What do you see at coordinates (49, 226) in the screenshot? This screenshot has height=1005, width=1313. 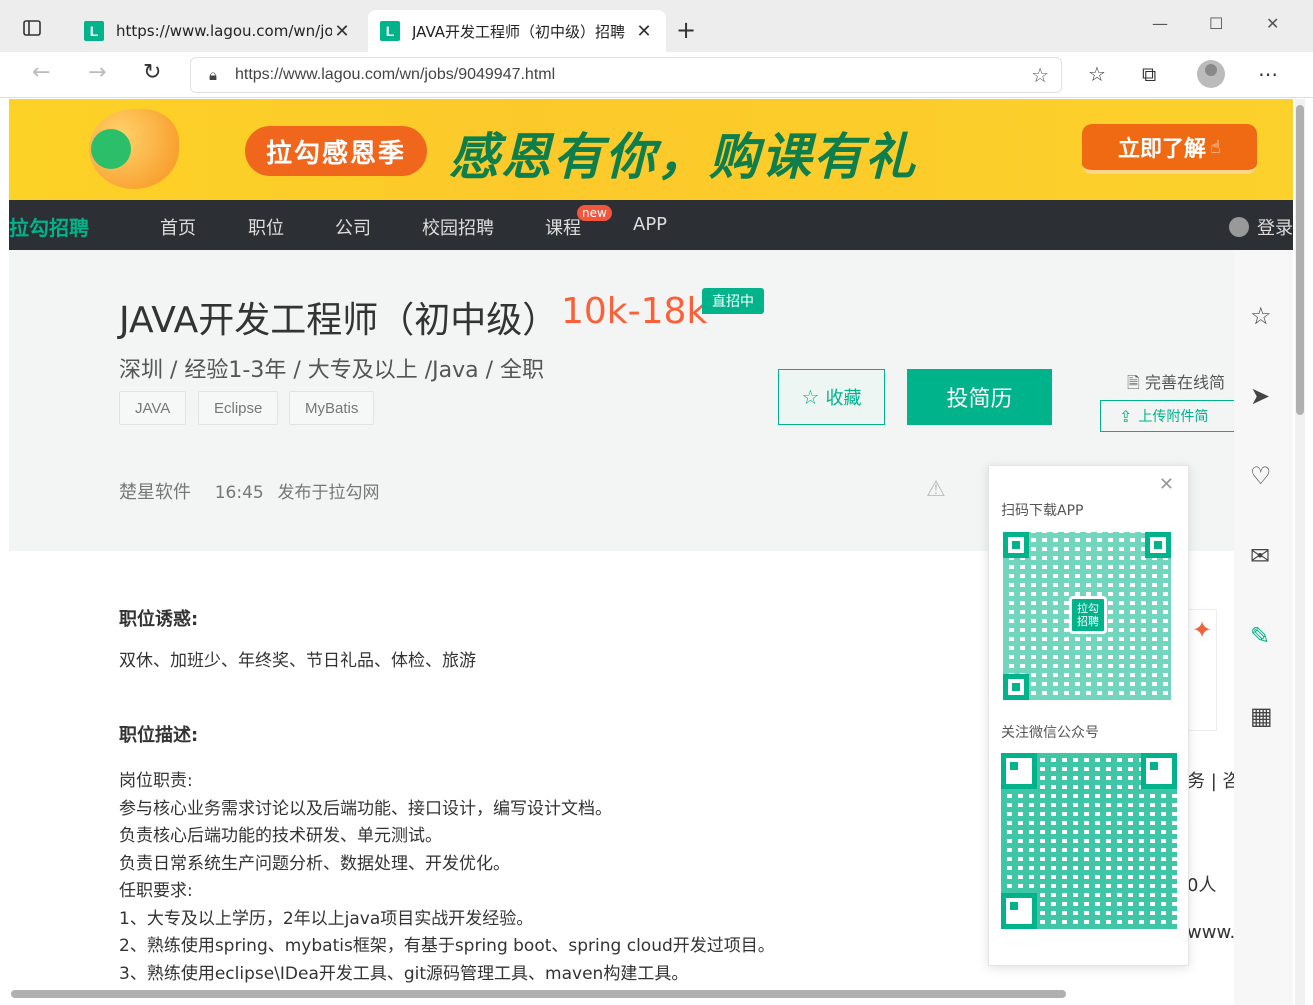 I see `site-logo: 拉勾招聘` at bounding box center [49, 226].